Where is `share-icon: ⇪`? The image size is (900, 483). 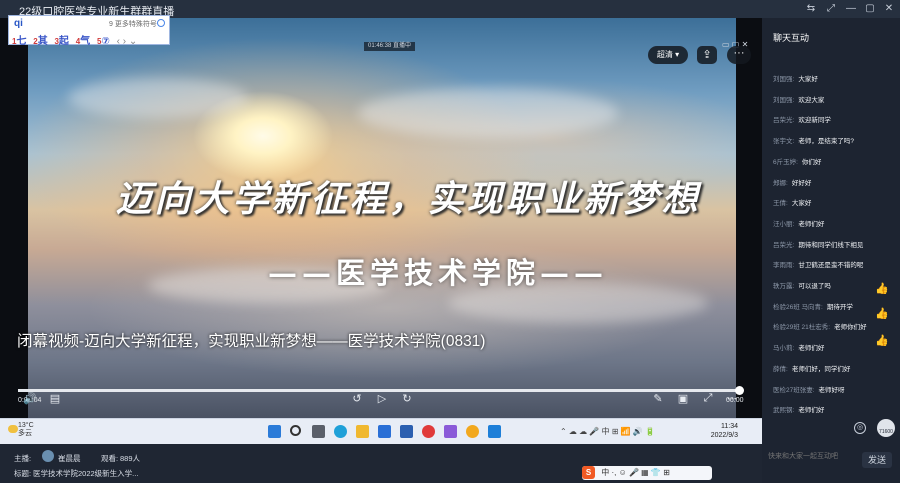 share-icon: ⇪ is located at coordinates (707, 55).